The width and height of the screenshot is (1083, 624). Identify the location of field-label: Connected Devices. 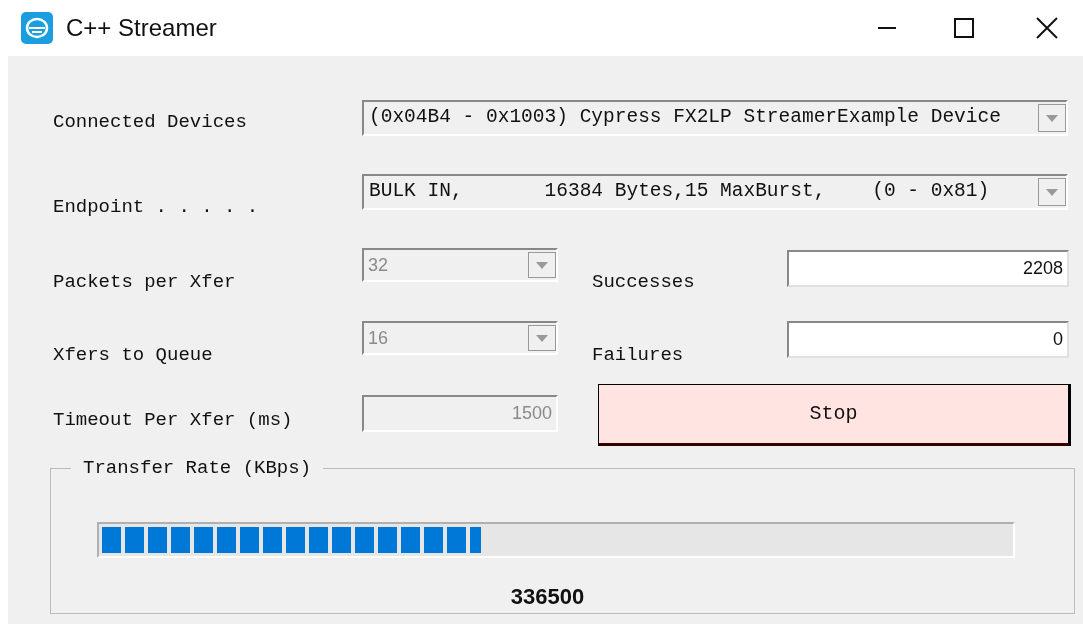
(150, 122).